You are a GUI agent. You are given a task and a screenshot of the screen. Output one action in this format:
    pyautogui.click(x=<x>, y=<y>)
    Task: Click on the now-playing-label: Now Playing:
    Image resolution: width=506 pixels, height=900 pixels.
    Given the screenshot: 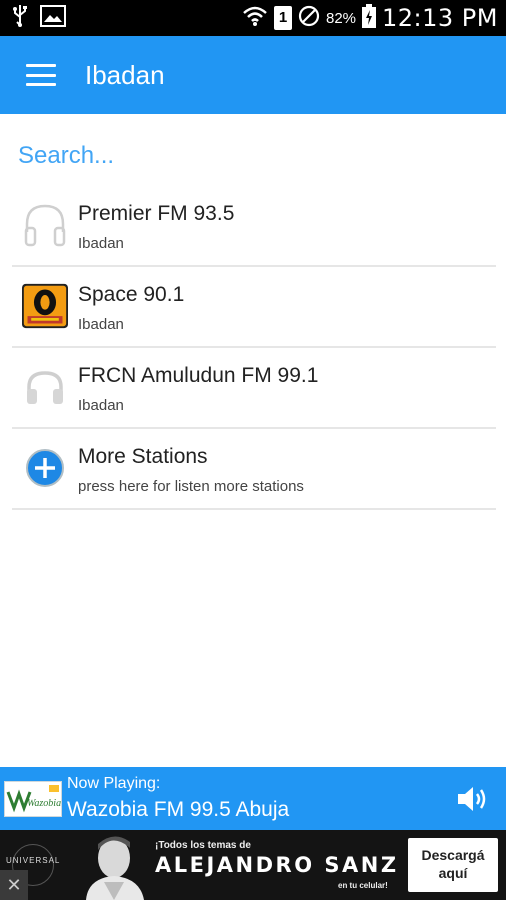 What is the action you would take?
    pyautogui.click(x=114, y=783)
    